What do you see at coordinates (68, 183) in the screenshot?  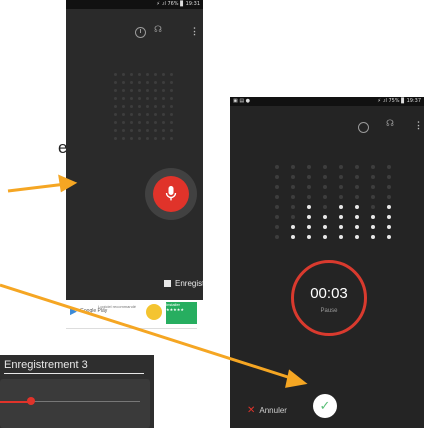 I see `arrow-head-record` at bounding box center [68, 183].